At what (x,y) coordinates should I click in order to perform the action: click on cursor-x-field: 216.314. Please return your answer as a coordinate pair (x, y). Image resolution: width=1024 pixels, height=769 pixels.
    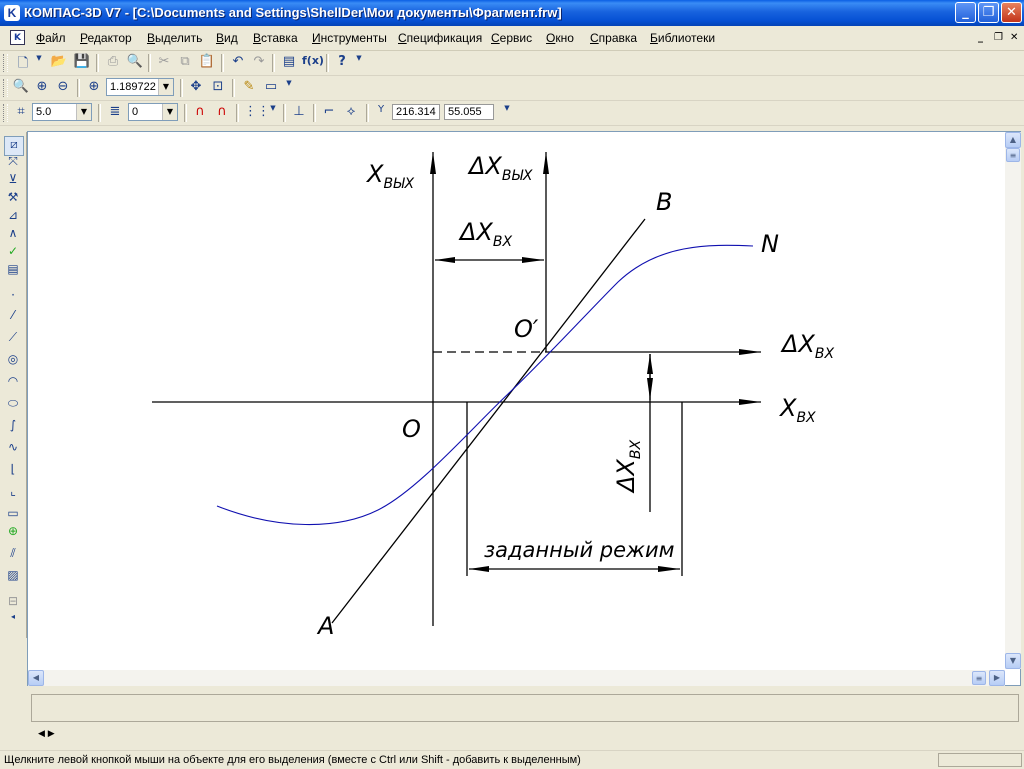
    Looking at the image, I should click on (416, 112).